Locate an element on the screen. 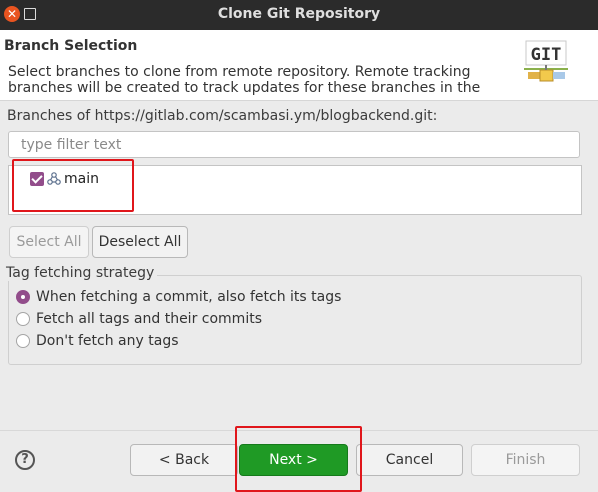  title-bar: ✕ Clone Git Repository is located at coordinates (299, 15).